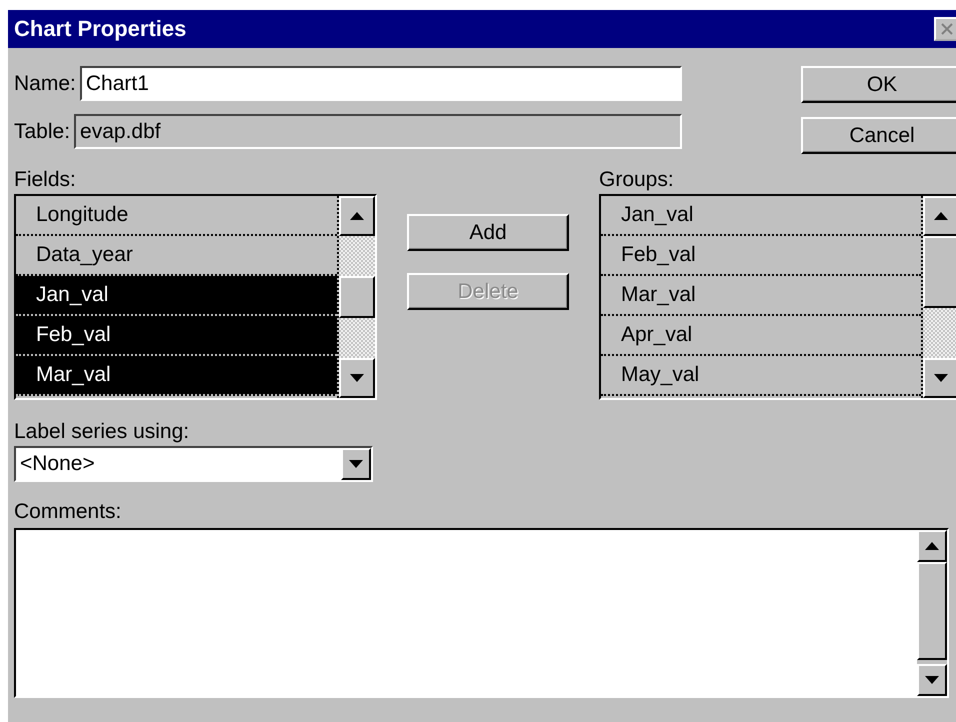  Describe the element at coordinates (42, 132) in the screenshot. I see `field-label: Table:` at that location.